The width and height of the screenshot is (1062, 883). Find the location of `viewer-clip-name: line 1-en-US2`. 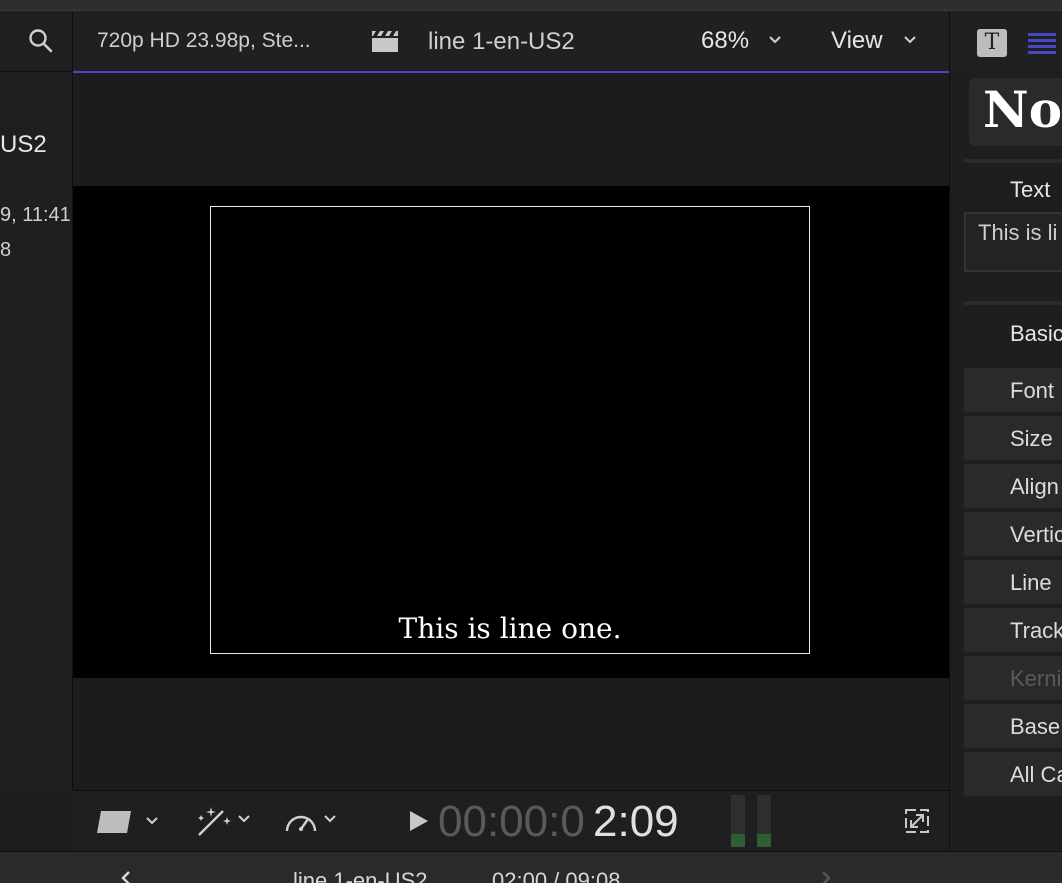

viewer-clip-name: line 1-en-US2 is located at coordinates (501, 41).